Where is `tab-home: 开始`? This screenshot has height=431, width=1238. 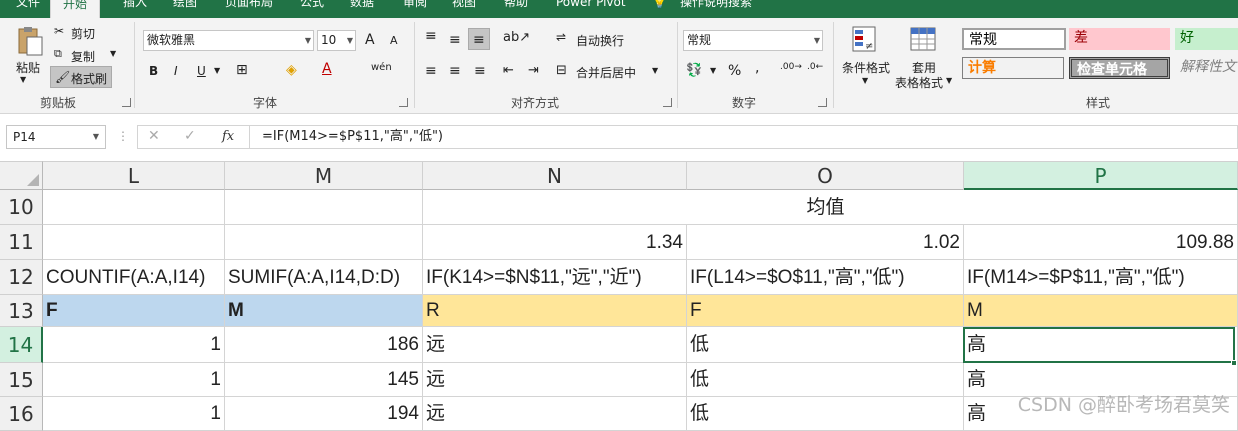 tab-home: 开始 is located at coordinates (75, 9).